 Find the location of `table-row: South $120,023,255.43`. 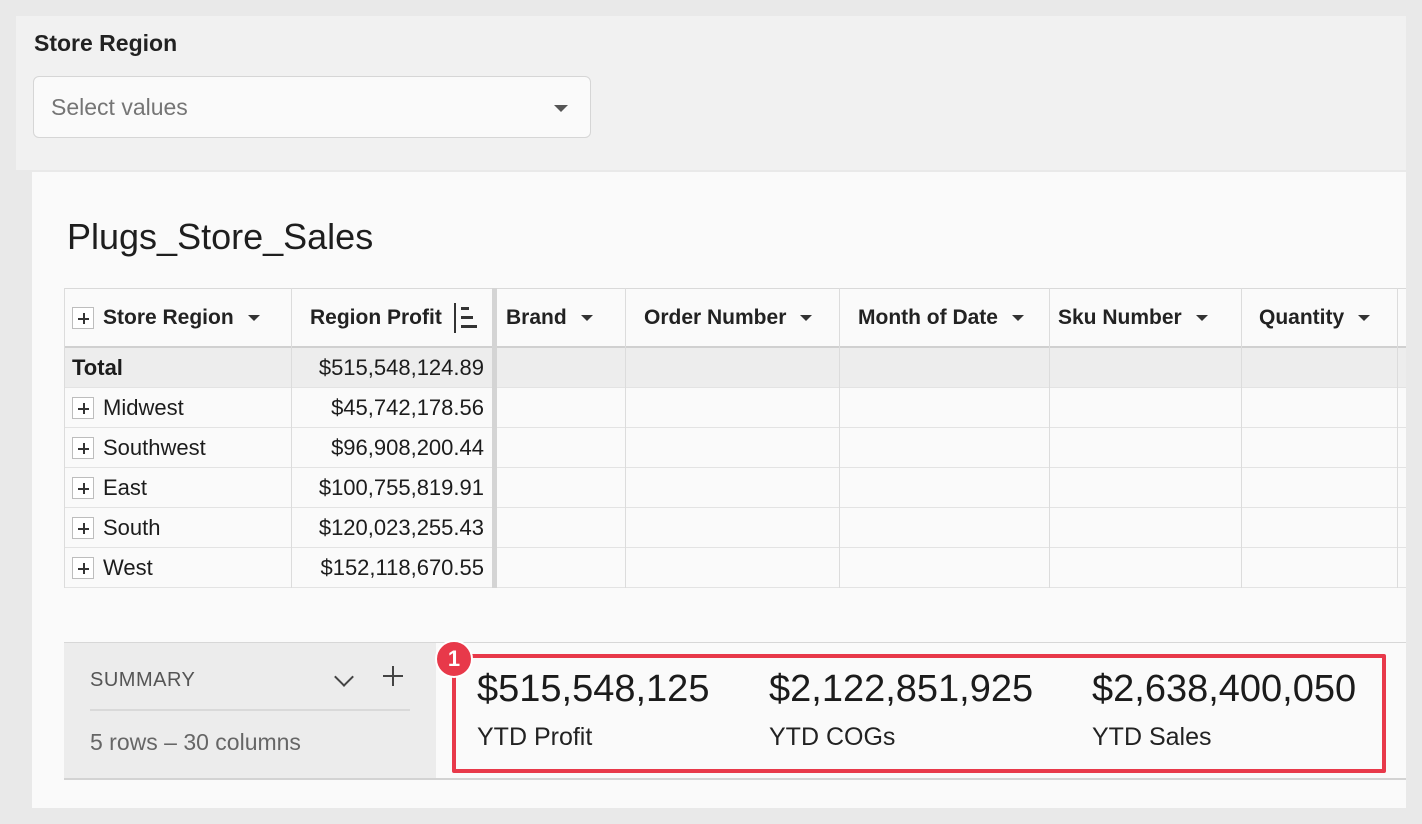

table-row: South $120,023,255.43 is located at coordinates (735, 528).